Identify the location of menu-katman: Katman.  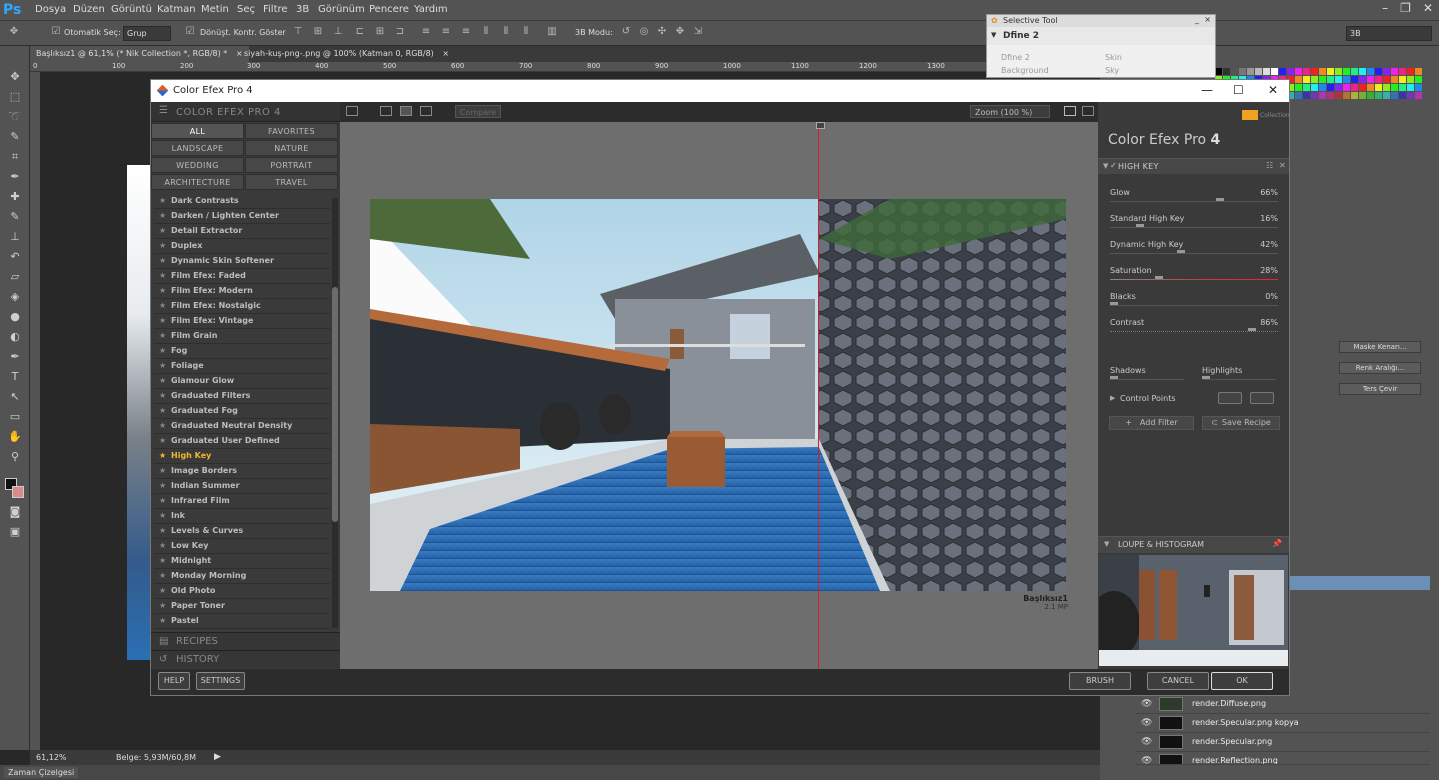
(176, 9).